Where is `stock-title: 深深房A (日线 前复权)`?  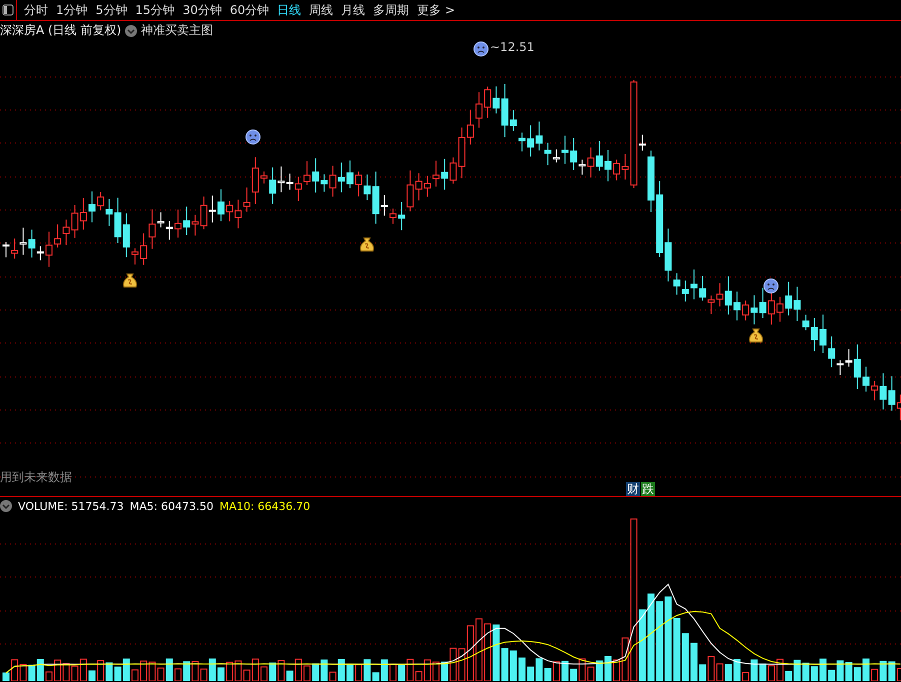 stock-title: 深深房A (日线 前复权) is located at coordinates (61, 30).